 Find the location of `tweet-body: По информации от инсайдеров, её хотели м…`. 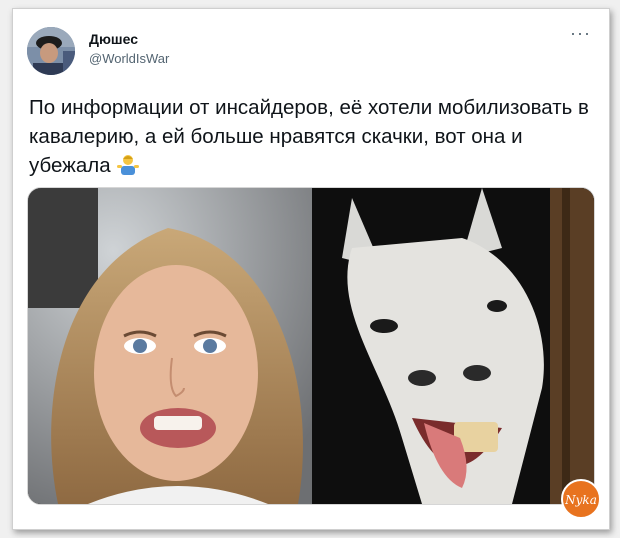

tweet-body: По информации от инсайдеров, её хотели м… is located at coordinates (309, 136).